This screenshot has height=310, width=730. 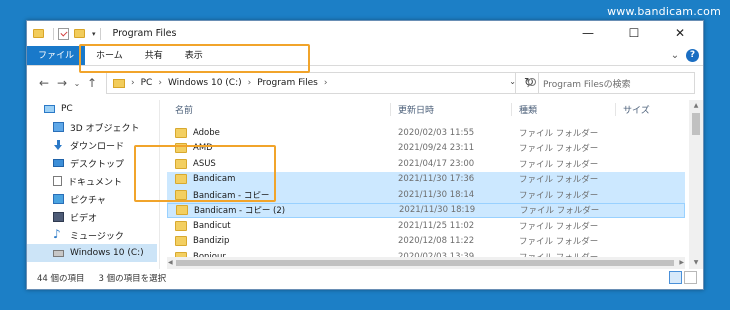 I want to click on details-view-icon, so click(x=675, y=277).